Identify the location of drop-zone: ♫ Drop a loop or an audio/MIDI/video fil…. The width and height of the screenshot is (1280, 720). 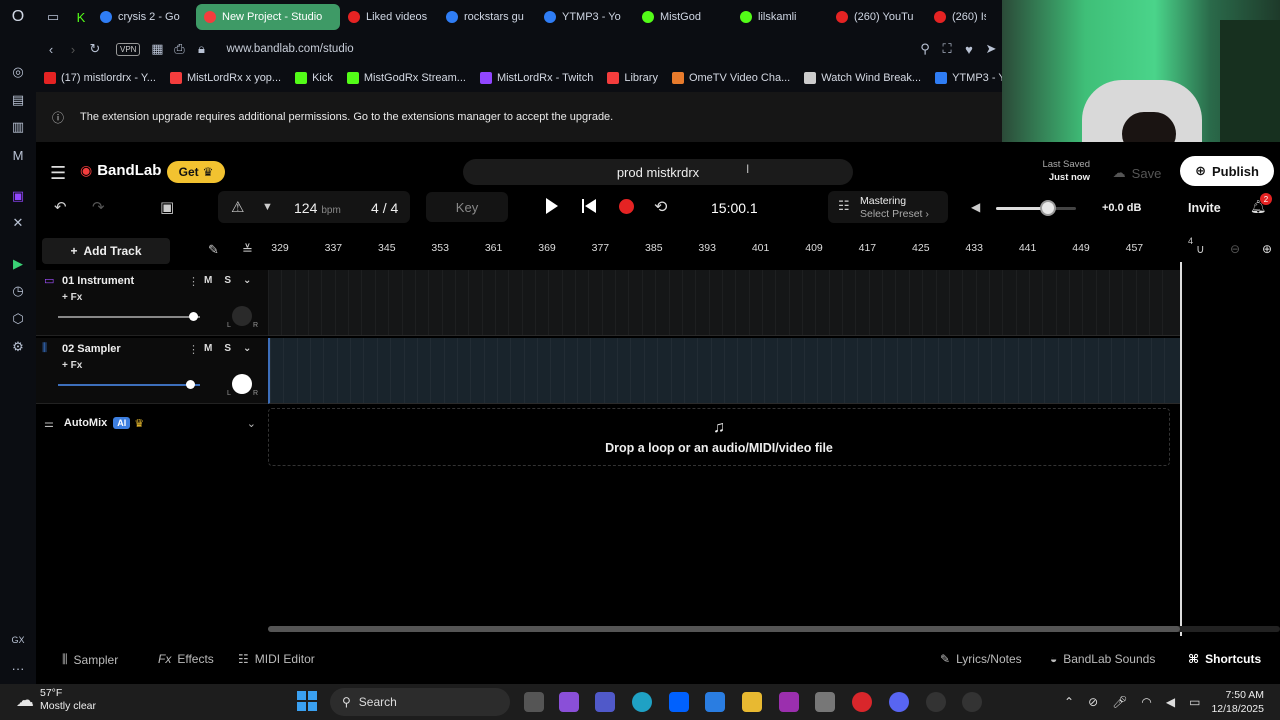
(719, 437).